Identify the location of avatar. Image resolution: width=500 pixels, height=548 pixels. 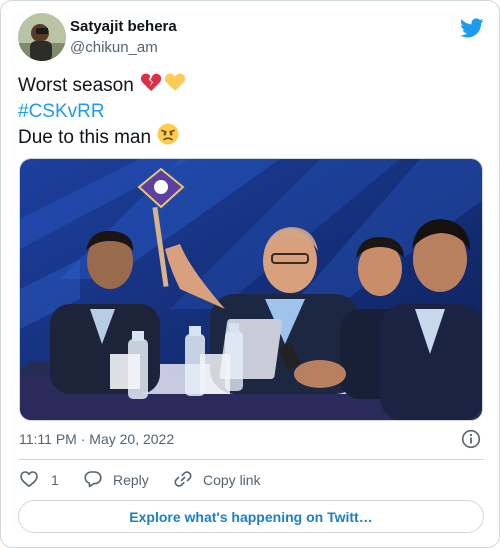
(42, 37).